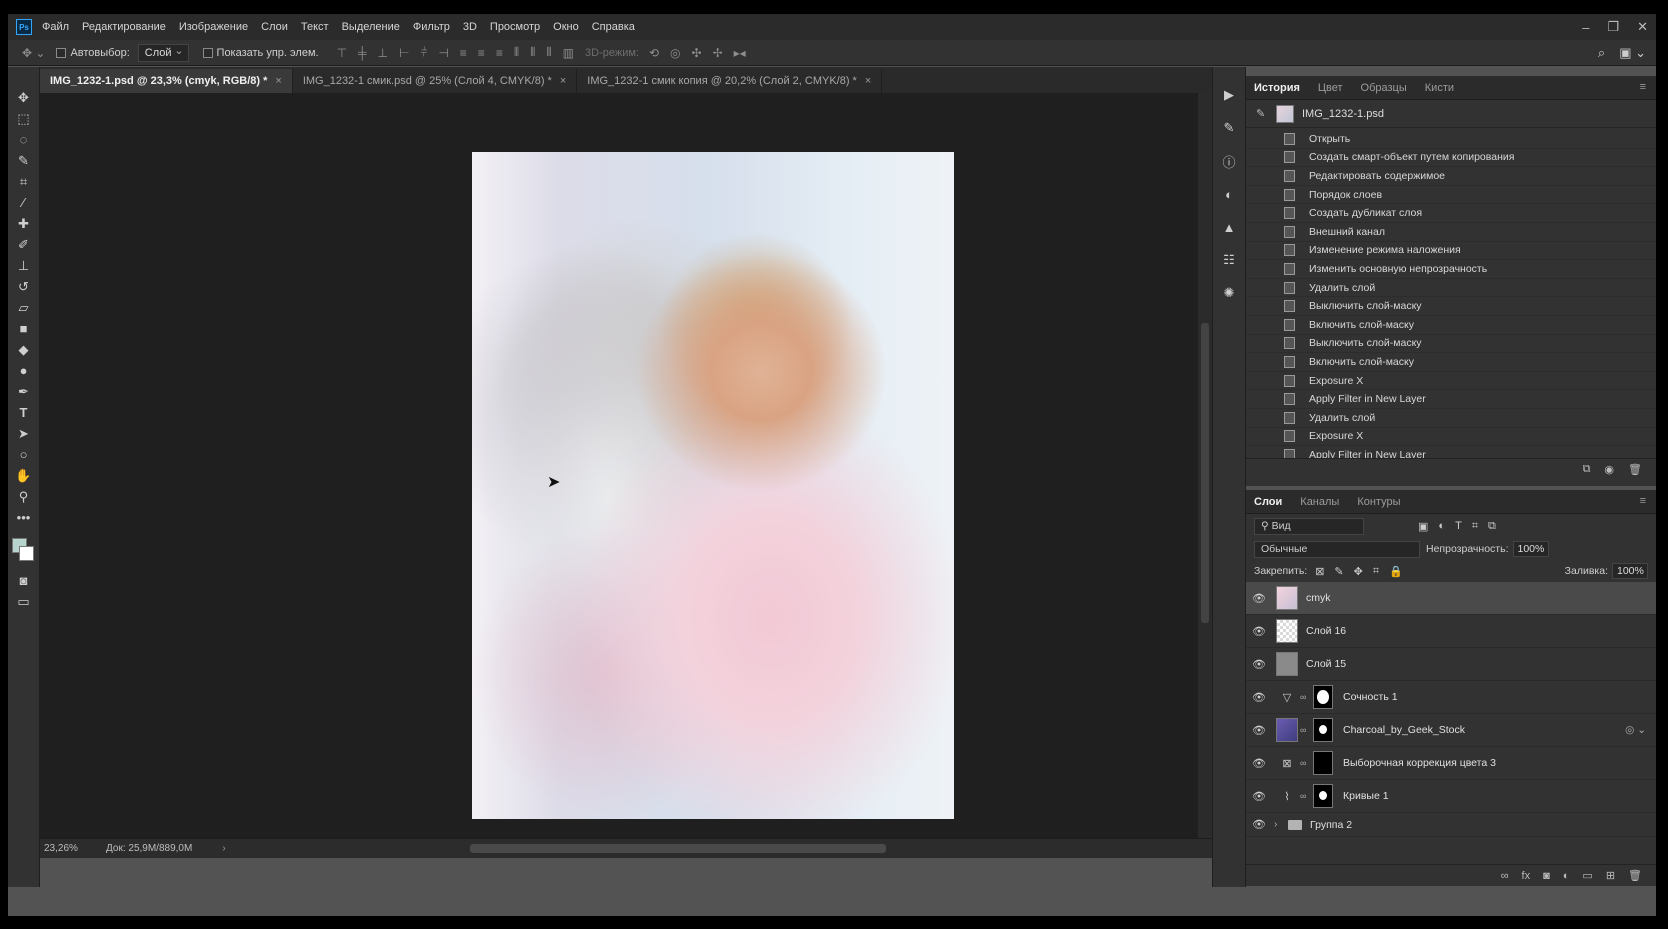  I want to click on properties-icon: ☷, so click(1229, 260).